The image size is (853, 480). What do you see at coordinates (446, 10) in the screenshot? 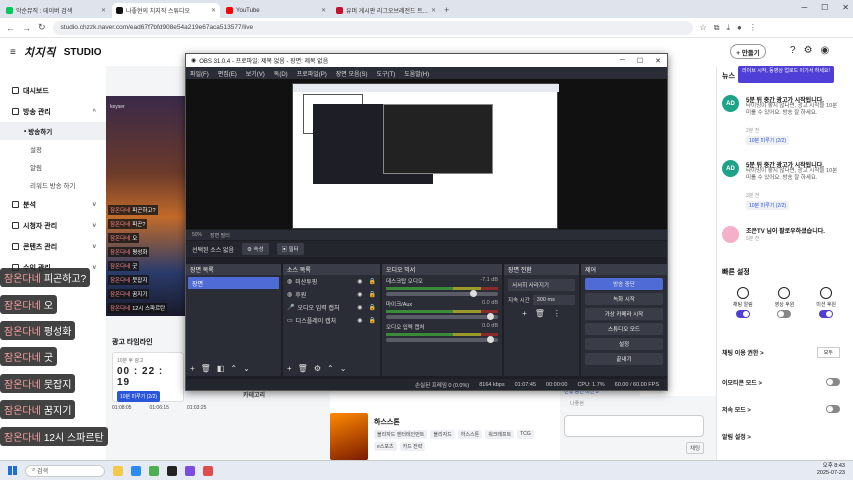
I see `new-tab-icon: +` at bounding box center [446, 10].